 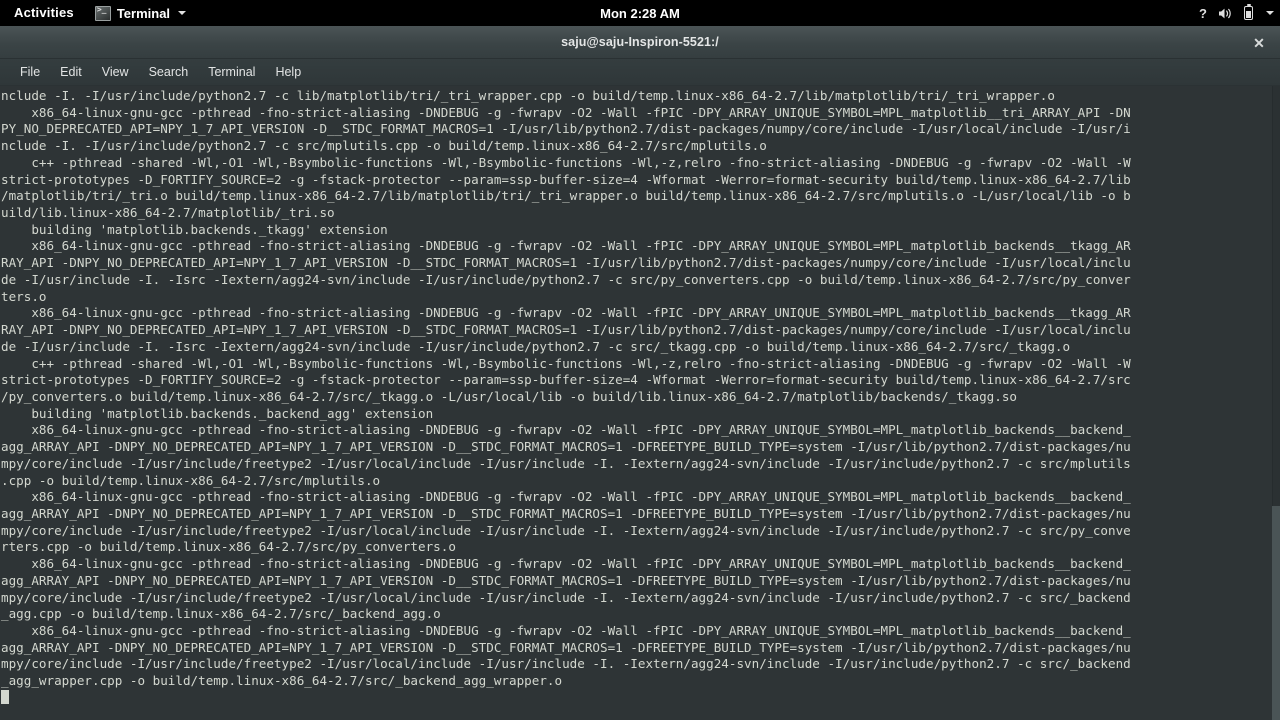 I want to click on terminal-line: ters.o, so click(x=24, y=296).